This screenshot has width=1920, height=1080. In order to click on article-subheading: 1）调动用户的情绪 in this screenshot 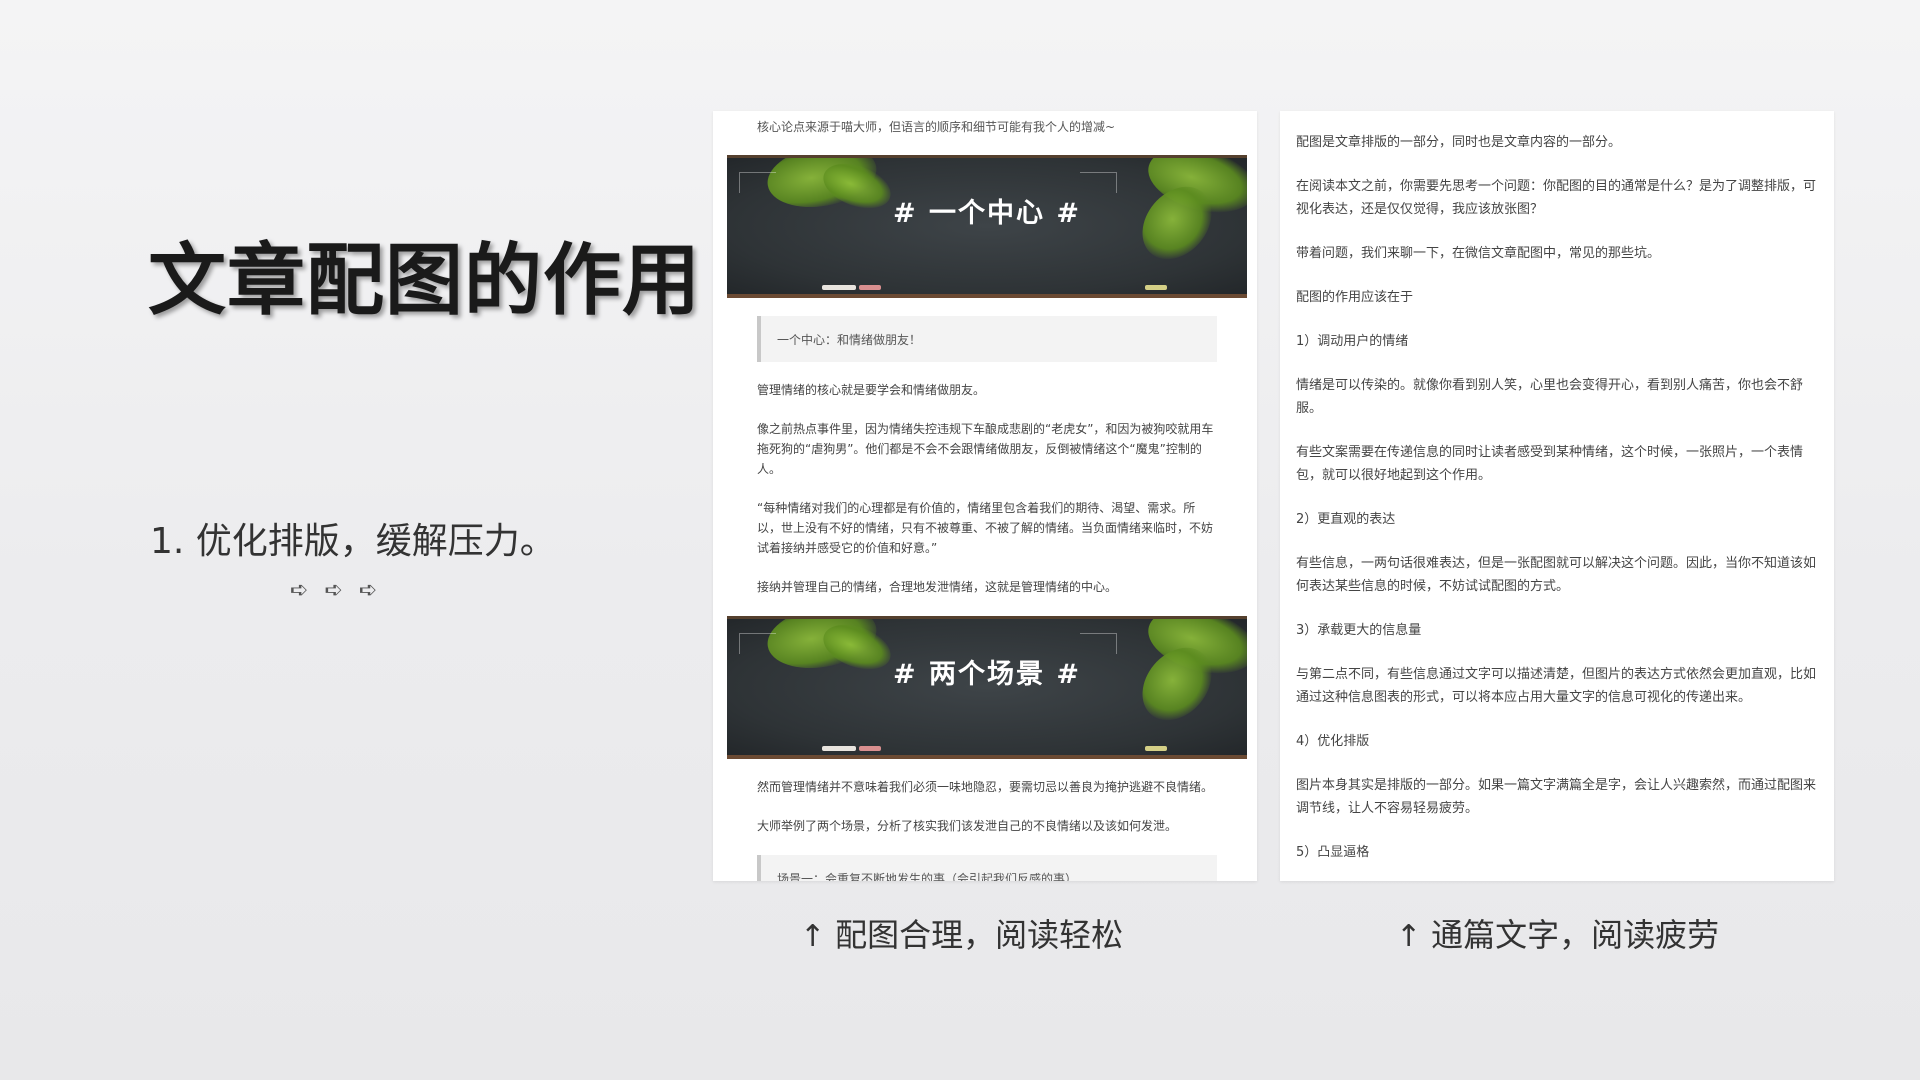, I will do `click(1352, 341)`.